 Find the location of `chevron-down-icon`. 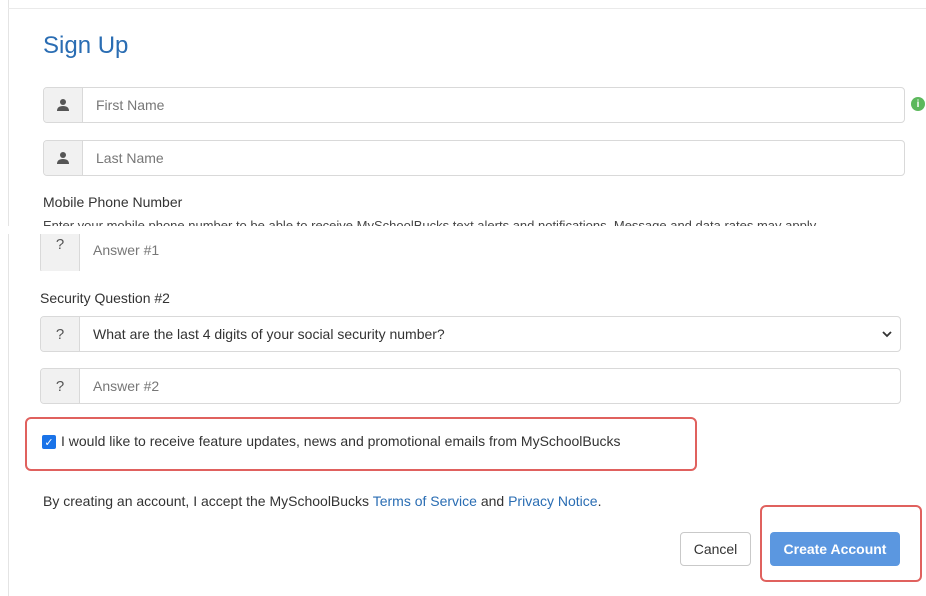

chevron-down-icon is located at coordinates (887, 334).